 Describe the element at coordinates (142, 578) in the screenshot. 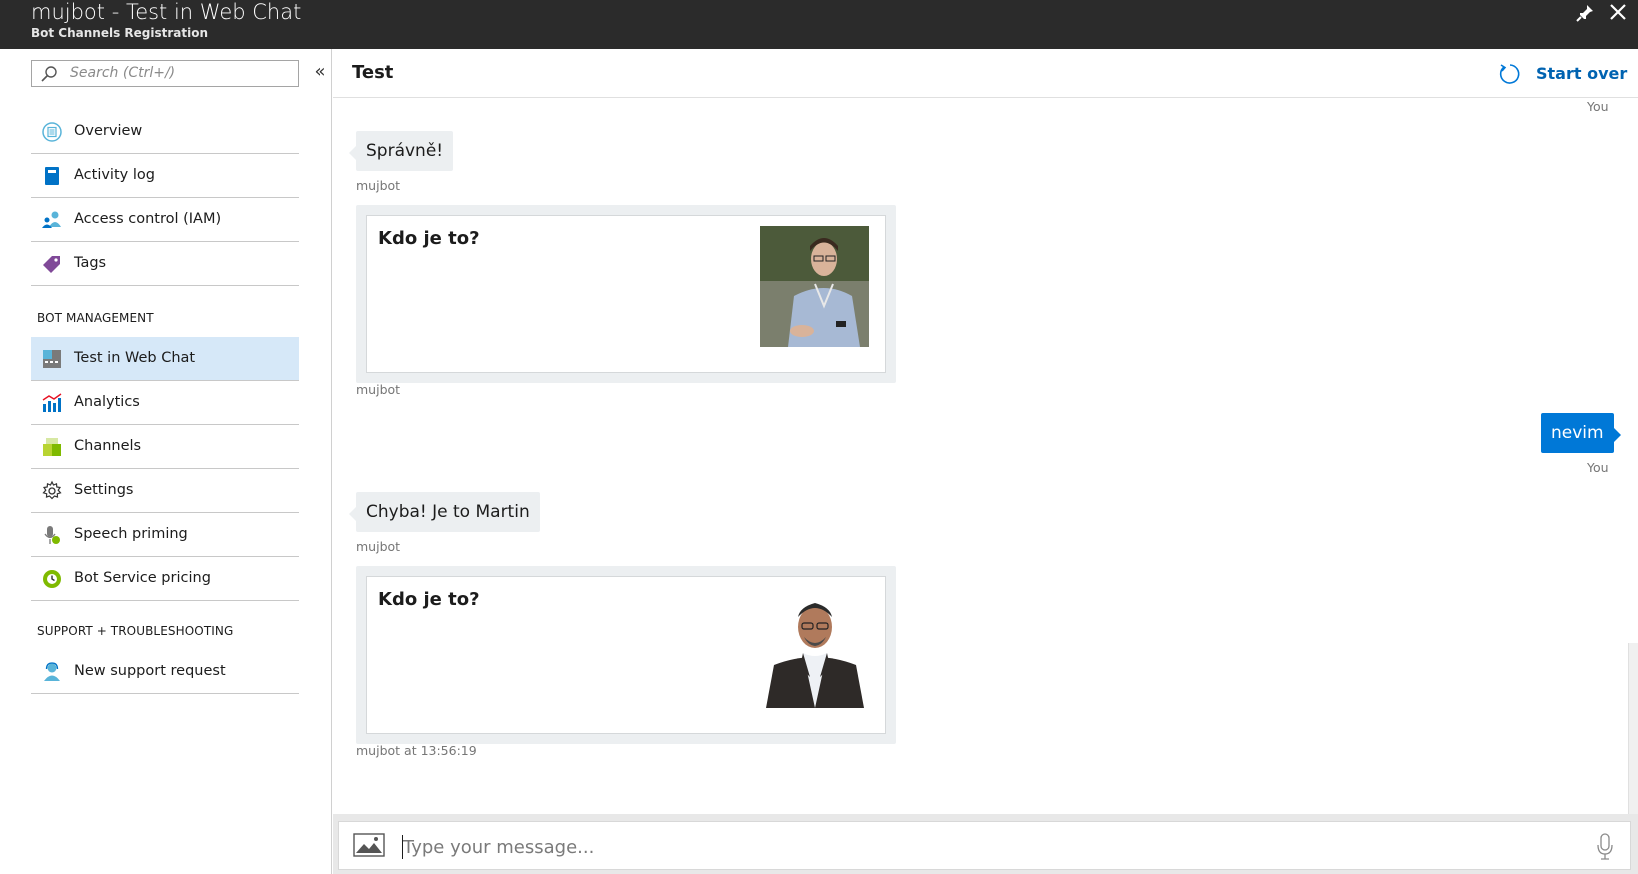

I see `sidebar-item-label: Bot Service pricing` at that location.